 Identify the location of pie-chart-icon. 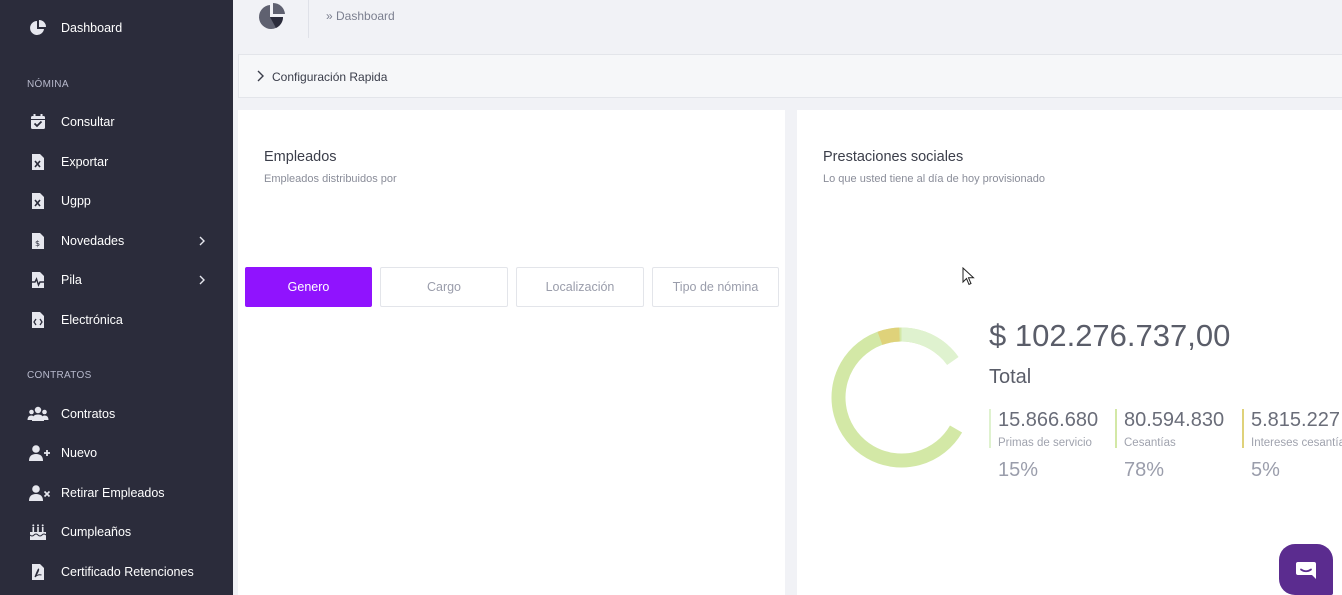
(38, 27).